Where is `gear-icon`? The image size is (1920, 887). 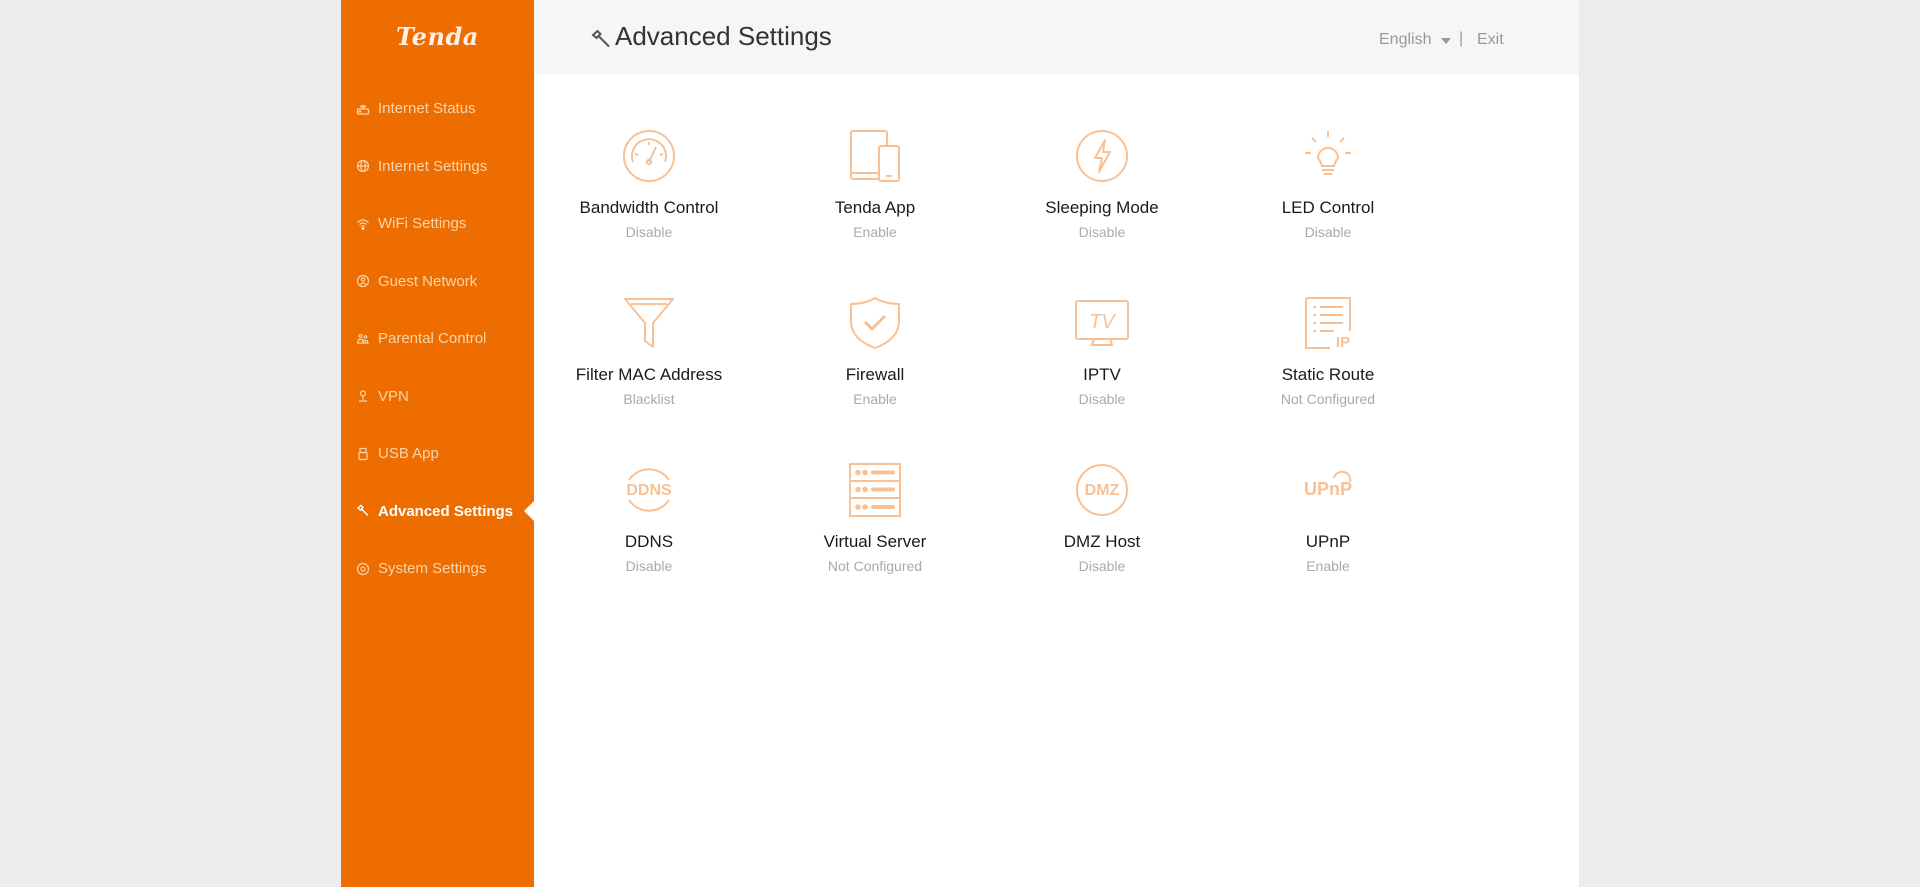
gear-icon is located at coordinates (363, 569).